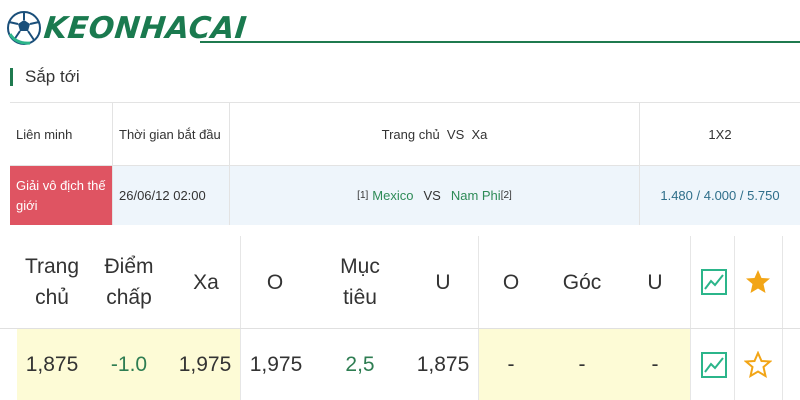  Describe the element at coordinates (127, 28) in the screenshot. I see `site-logo: KEONHACAI` at that location.